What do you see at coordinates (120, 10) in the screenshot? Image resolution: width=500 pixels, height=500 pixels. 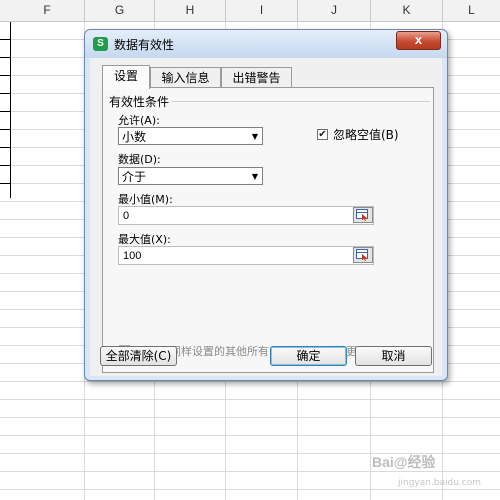 I see `column-header-g: G` at bounding box center [120, 10].